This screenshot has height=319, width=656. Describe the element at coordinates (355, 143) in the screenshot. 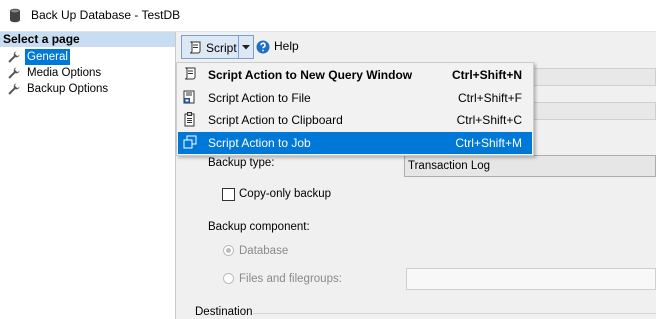

I see `menu-item-script-job: Script Action to Job Ctrl+Shift+M` at that location.